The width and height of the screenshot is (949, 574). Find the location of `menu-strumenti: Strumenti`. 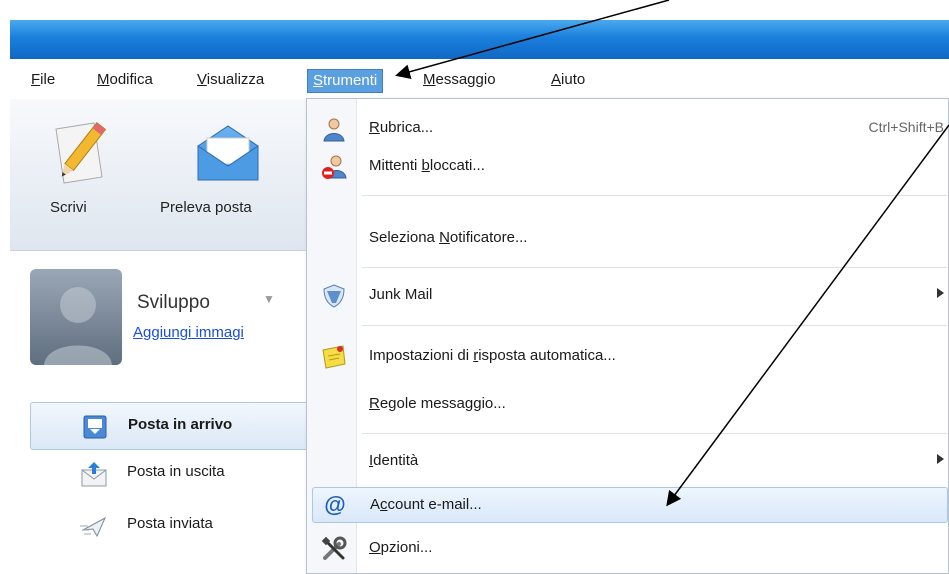

menu-strumenti: Strumenti is located at coordinates (345, 81).